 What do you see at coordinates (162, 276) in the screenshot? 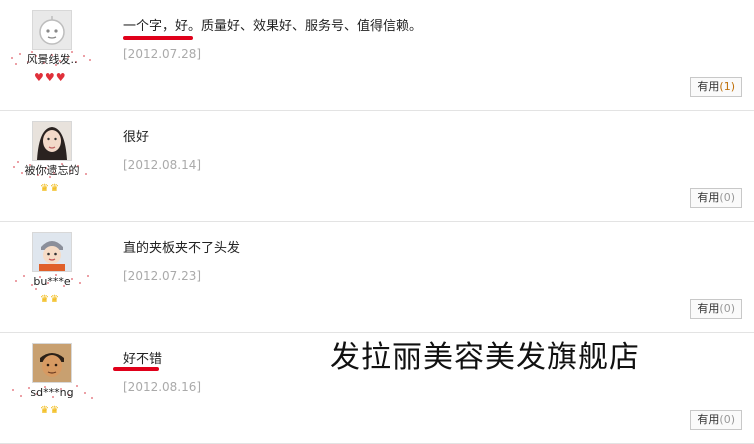
I see `review-date: [2012.07.23]` at bounding box center [162, 276].